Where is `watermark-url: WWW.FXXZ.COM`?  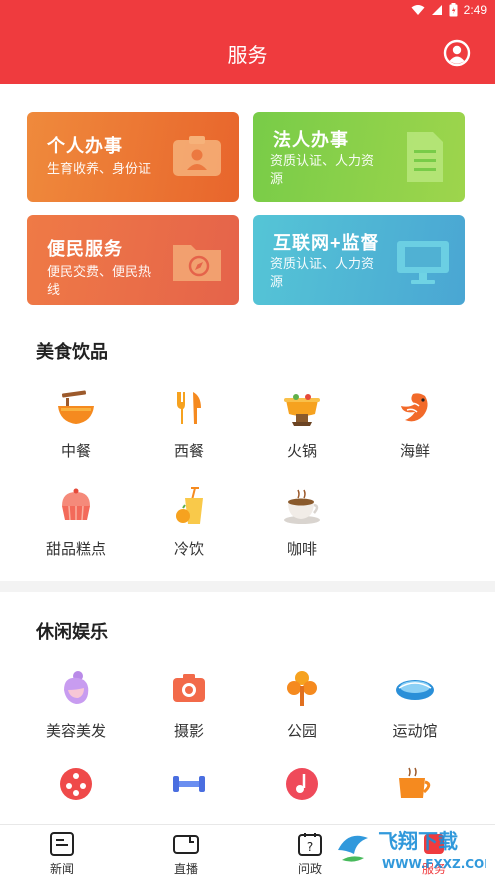
watermark-url: WWW.FXXZ.COM is located at coordinates (434, 864).